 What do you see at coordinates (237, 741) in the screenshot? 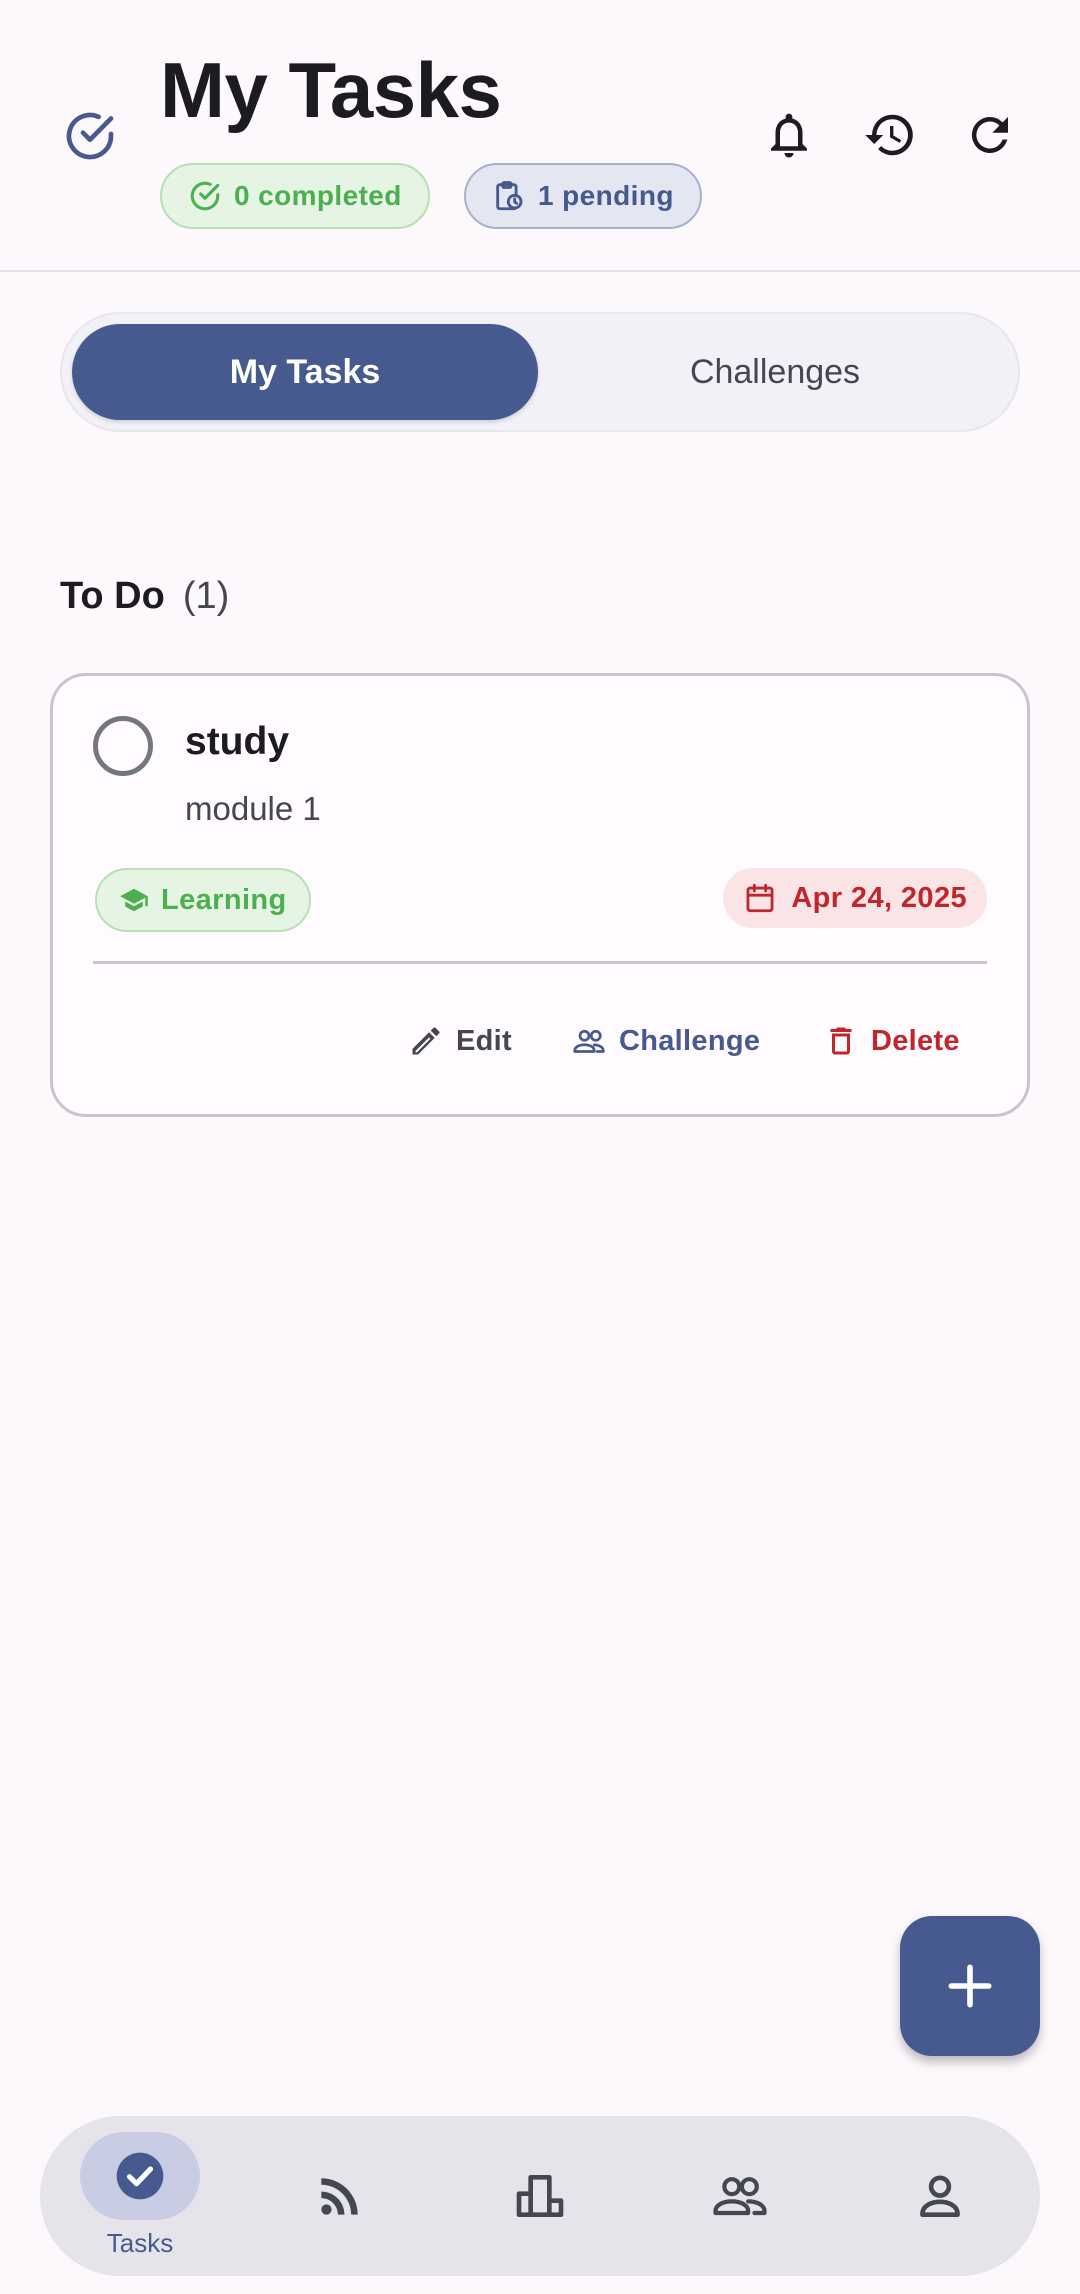
I see `task-title: study` at bounding box center [237, 741].